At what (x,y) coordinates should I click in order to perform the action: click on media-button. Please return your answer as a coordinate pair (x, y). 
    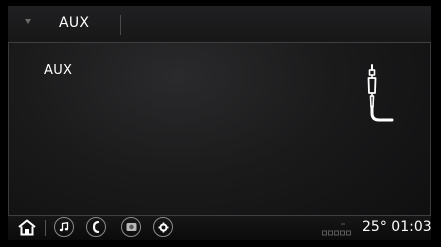
    Looking at the image, I should click on (64, 227).